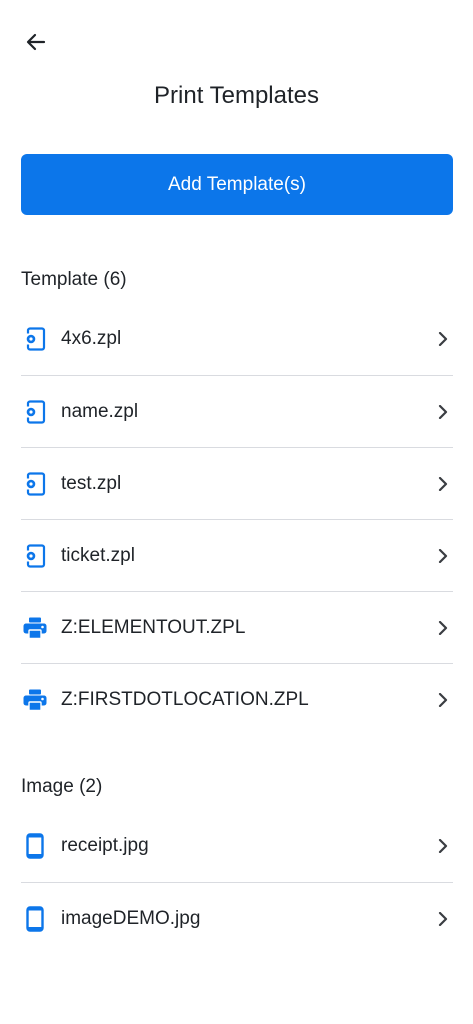  I want to click on image-section-header: Image (2), so click(62, 786).